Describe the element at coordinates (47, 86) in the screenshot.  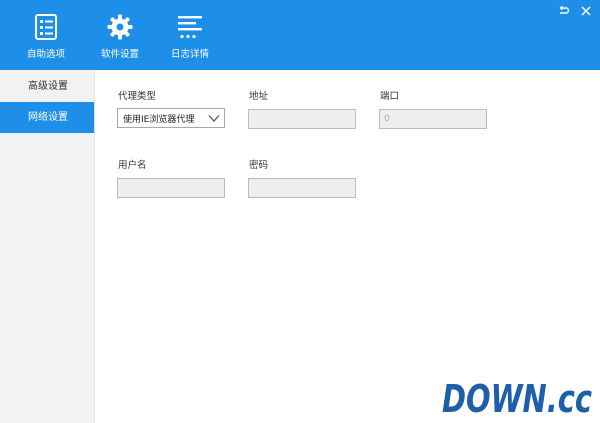
I see `sidebar-item-advanced-settings: 高级设置` at that location.